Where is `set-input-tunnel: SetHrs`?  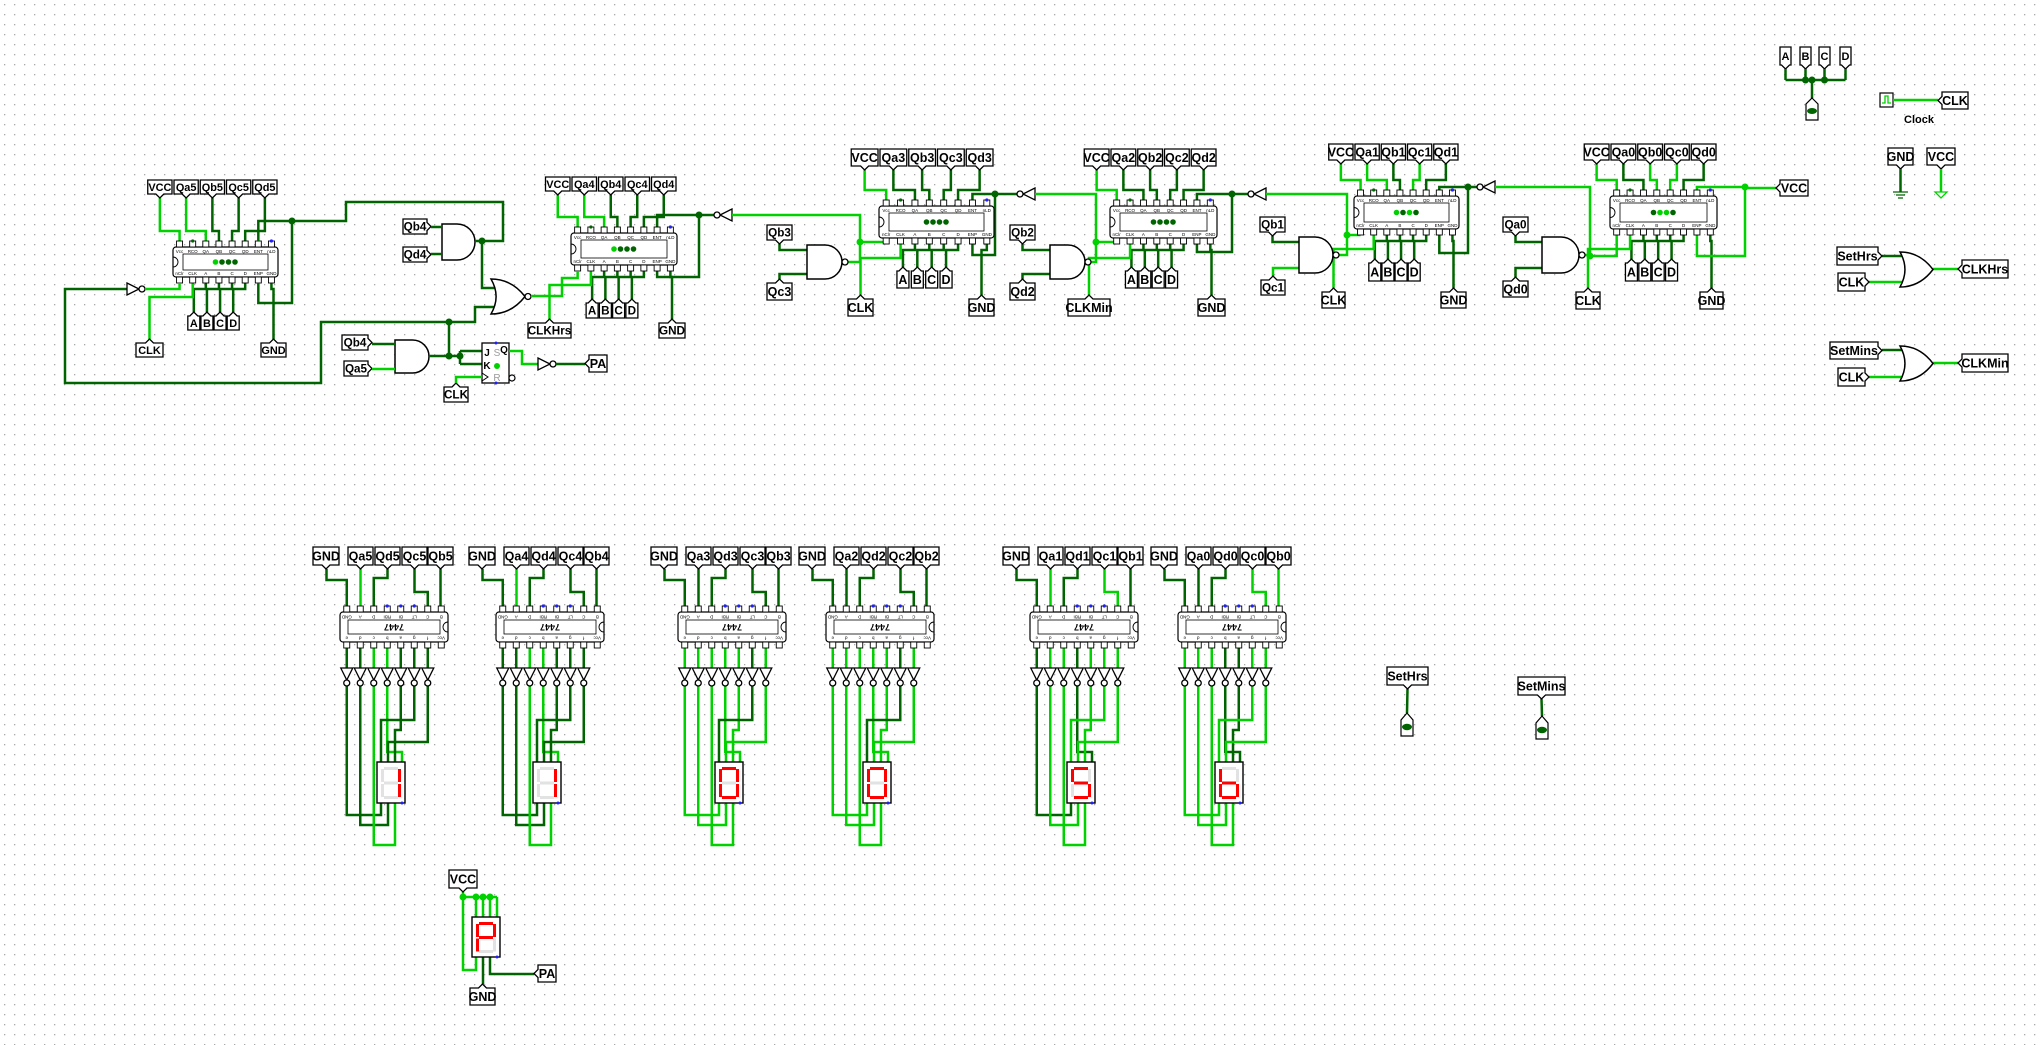
set-input-tunnel: SetHrs is located at coordinates (1859, 256).